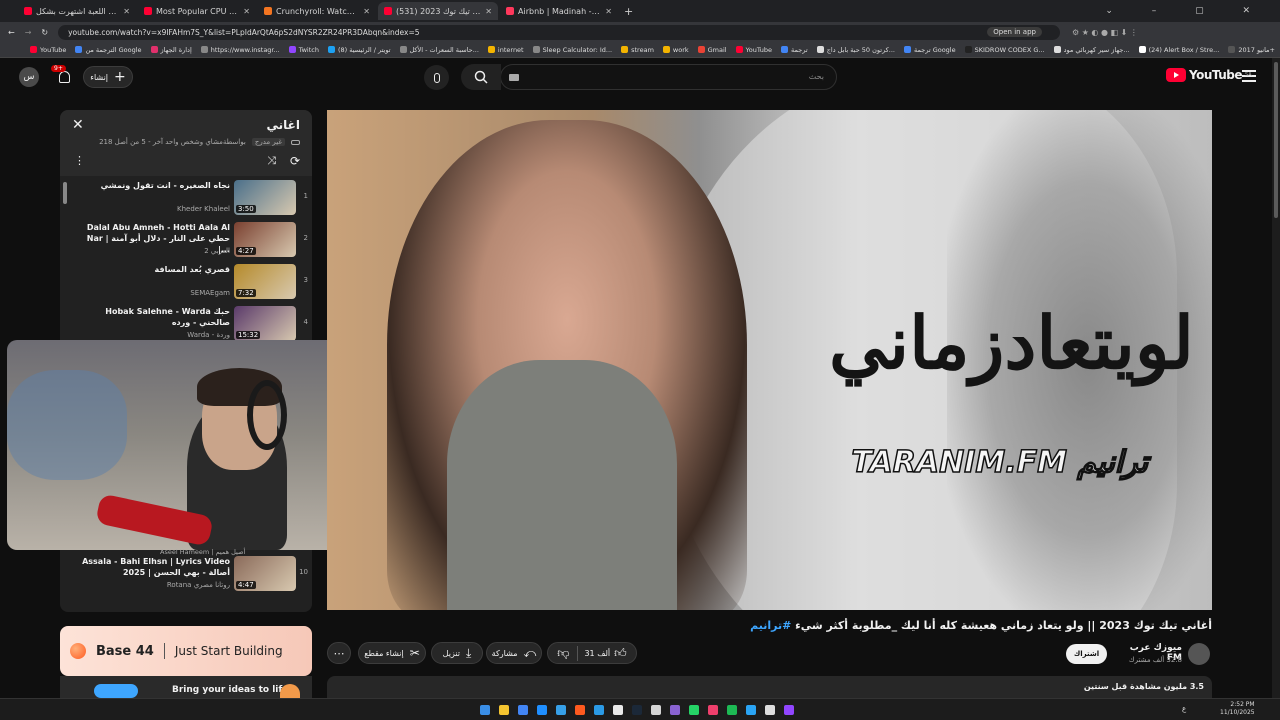 This screenshot has height=720, width=1280. Describe the element at coordinates (1014, 32) in the screenshot. I see `open-in-app-button: Open in app` at that location.